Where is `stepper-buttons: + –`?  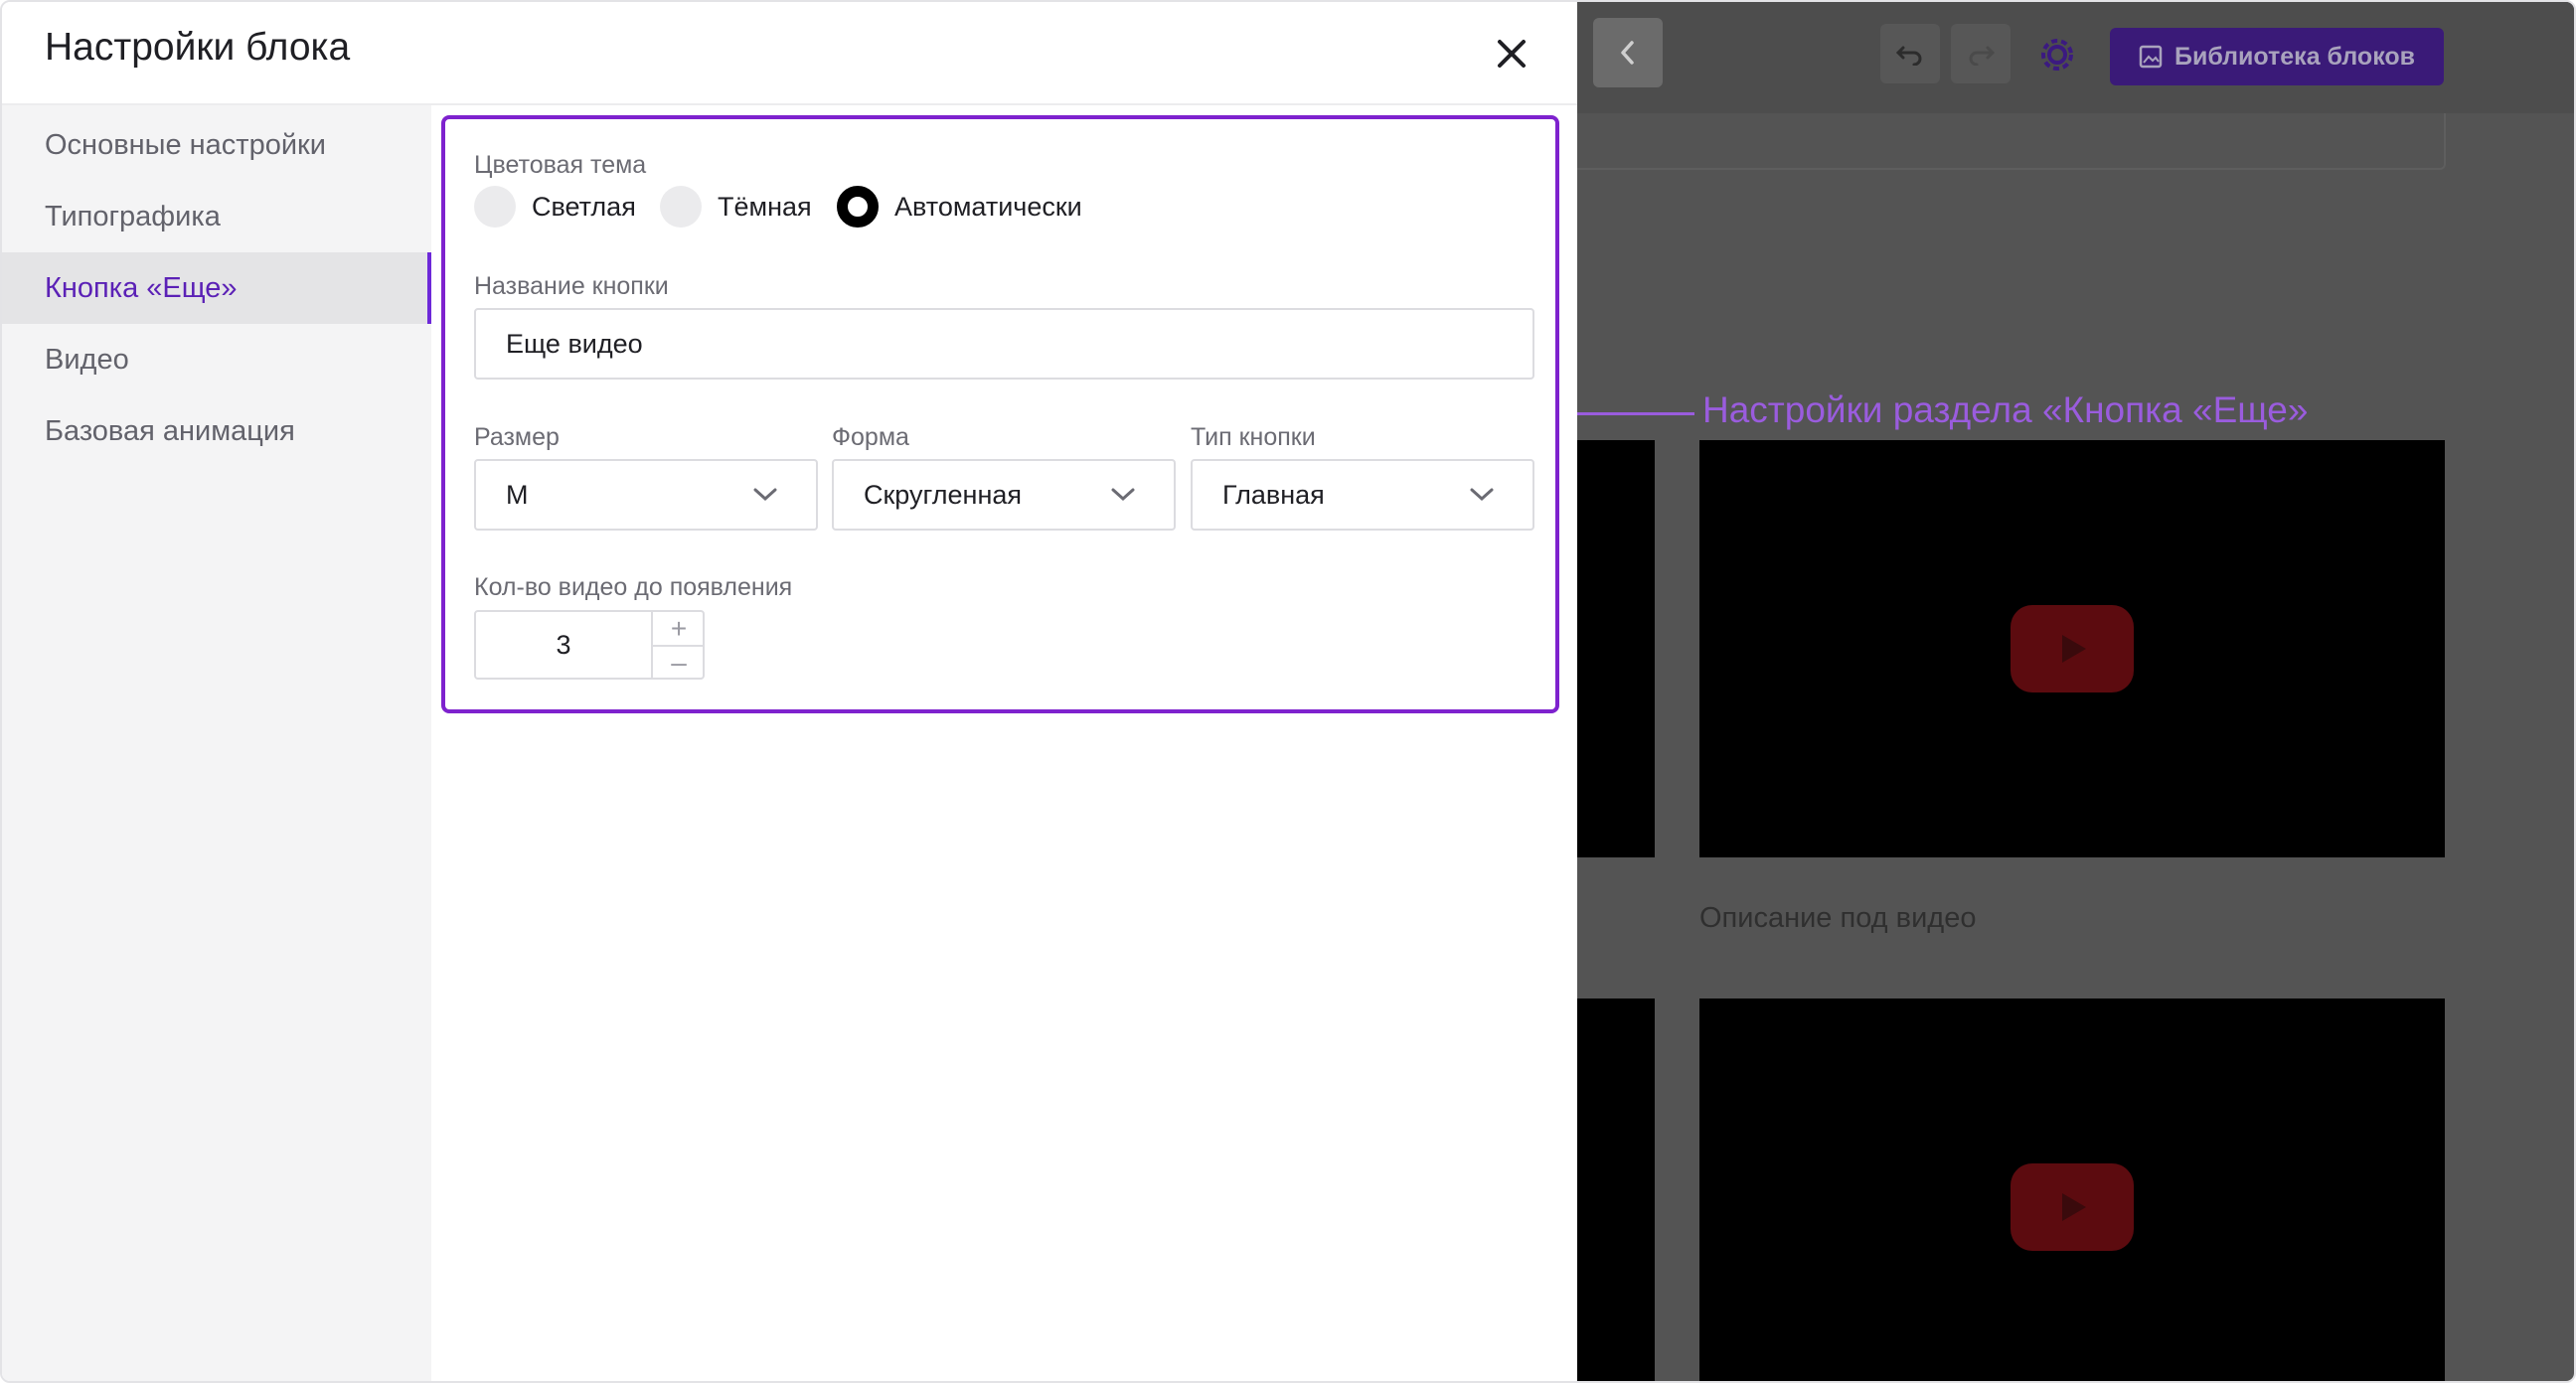
stepper-buttons: + – is located at coordinates (678, 645).